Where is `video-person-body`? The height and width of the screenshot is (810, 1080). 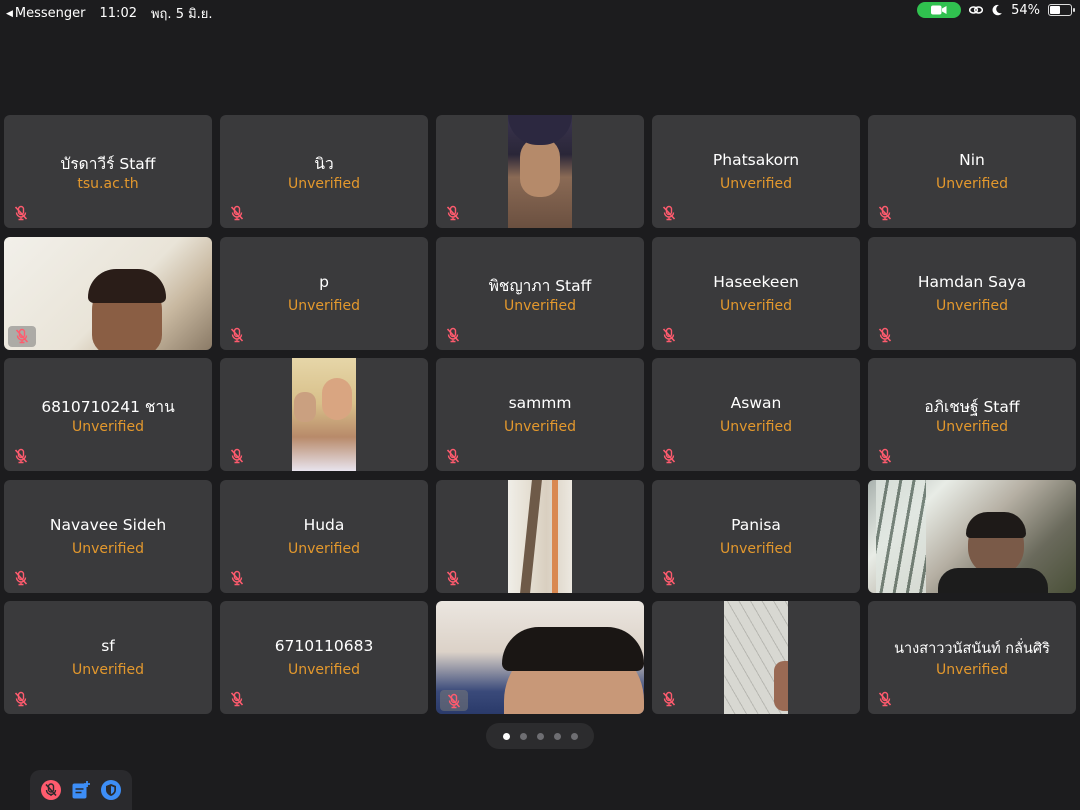 video-person-body is located at coordinates (993, 580).